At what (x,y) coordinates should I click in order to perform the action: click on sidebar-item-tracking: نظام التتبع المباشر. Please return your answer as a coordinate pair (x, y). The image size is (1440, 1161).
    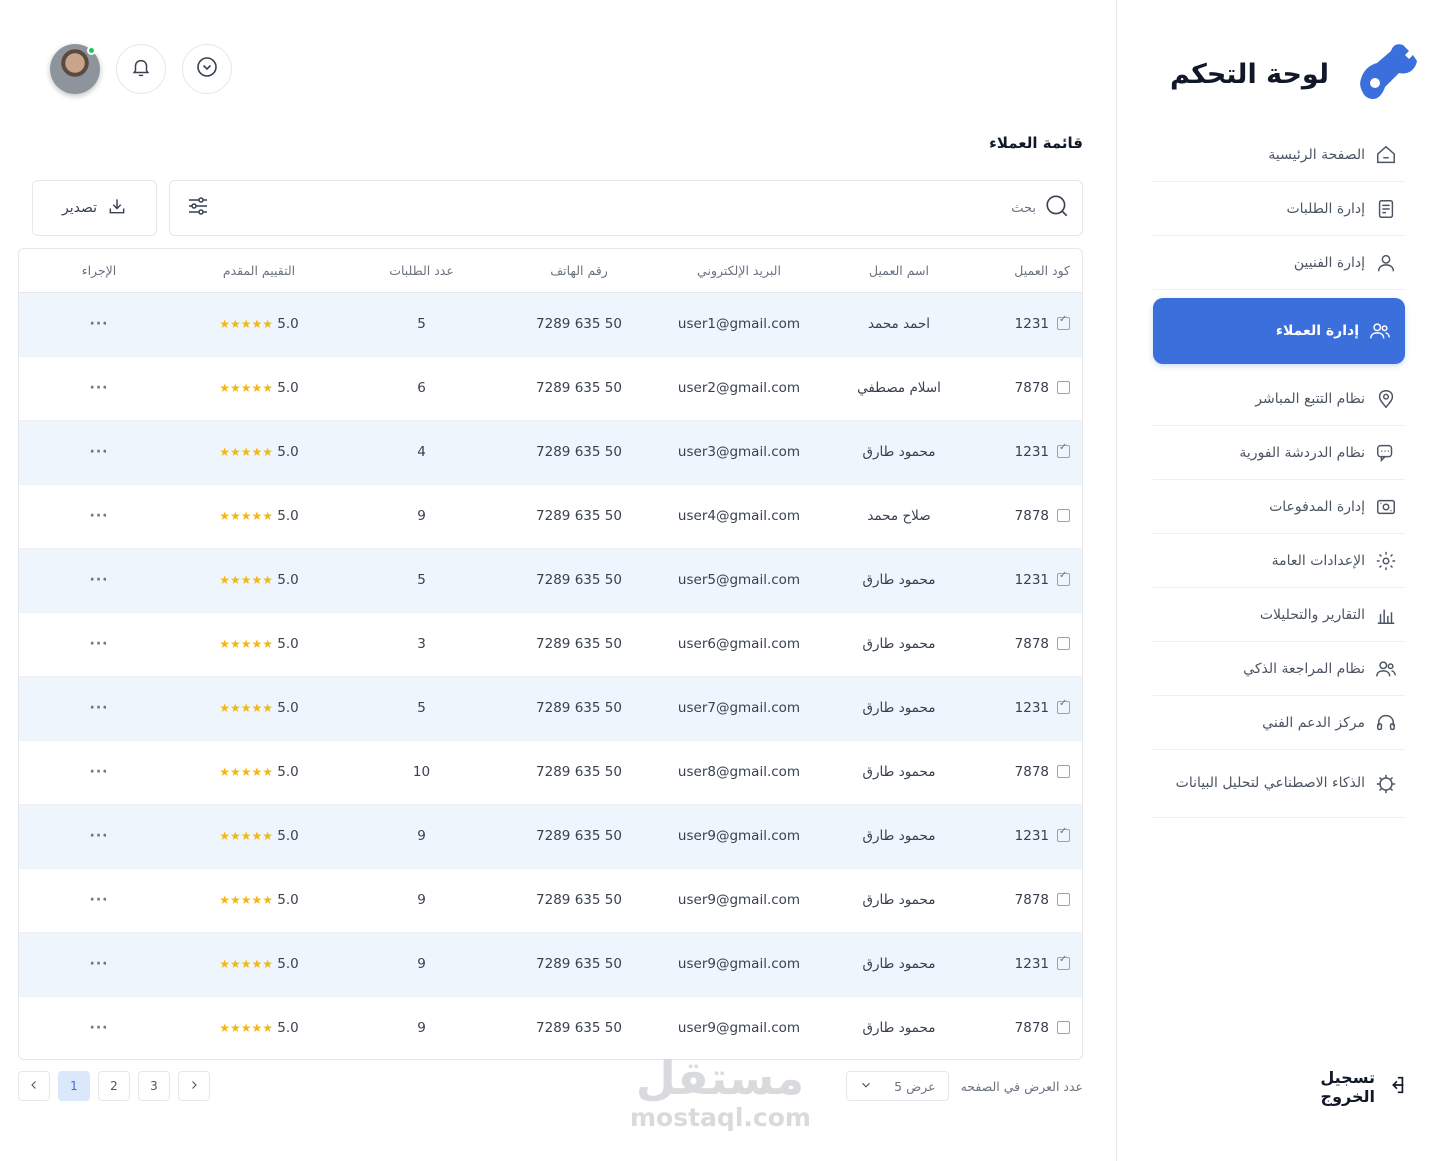
    Looking at the image, I should click on (1279, 399).